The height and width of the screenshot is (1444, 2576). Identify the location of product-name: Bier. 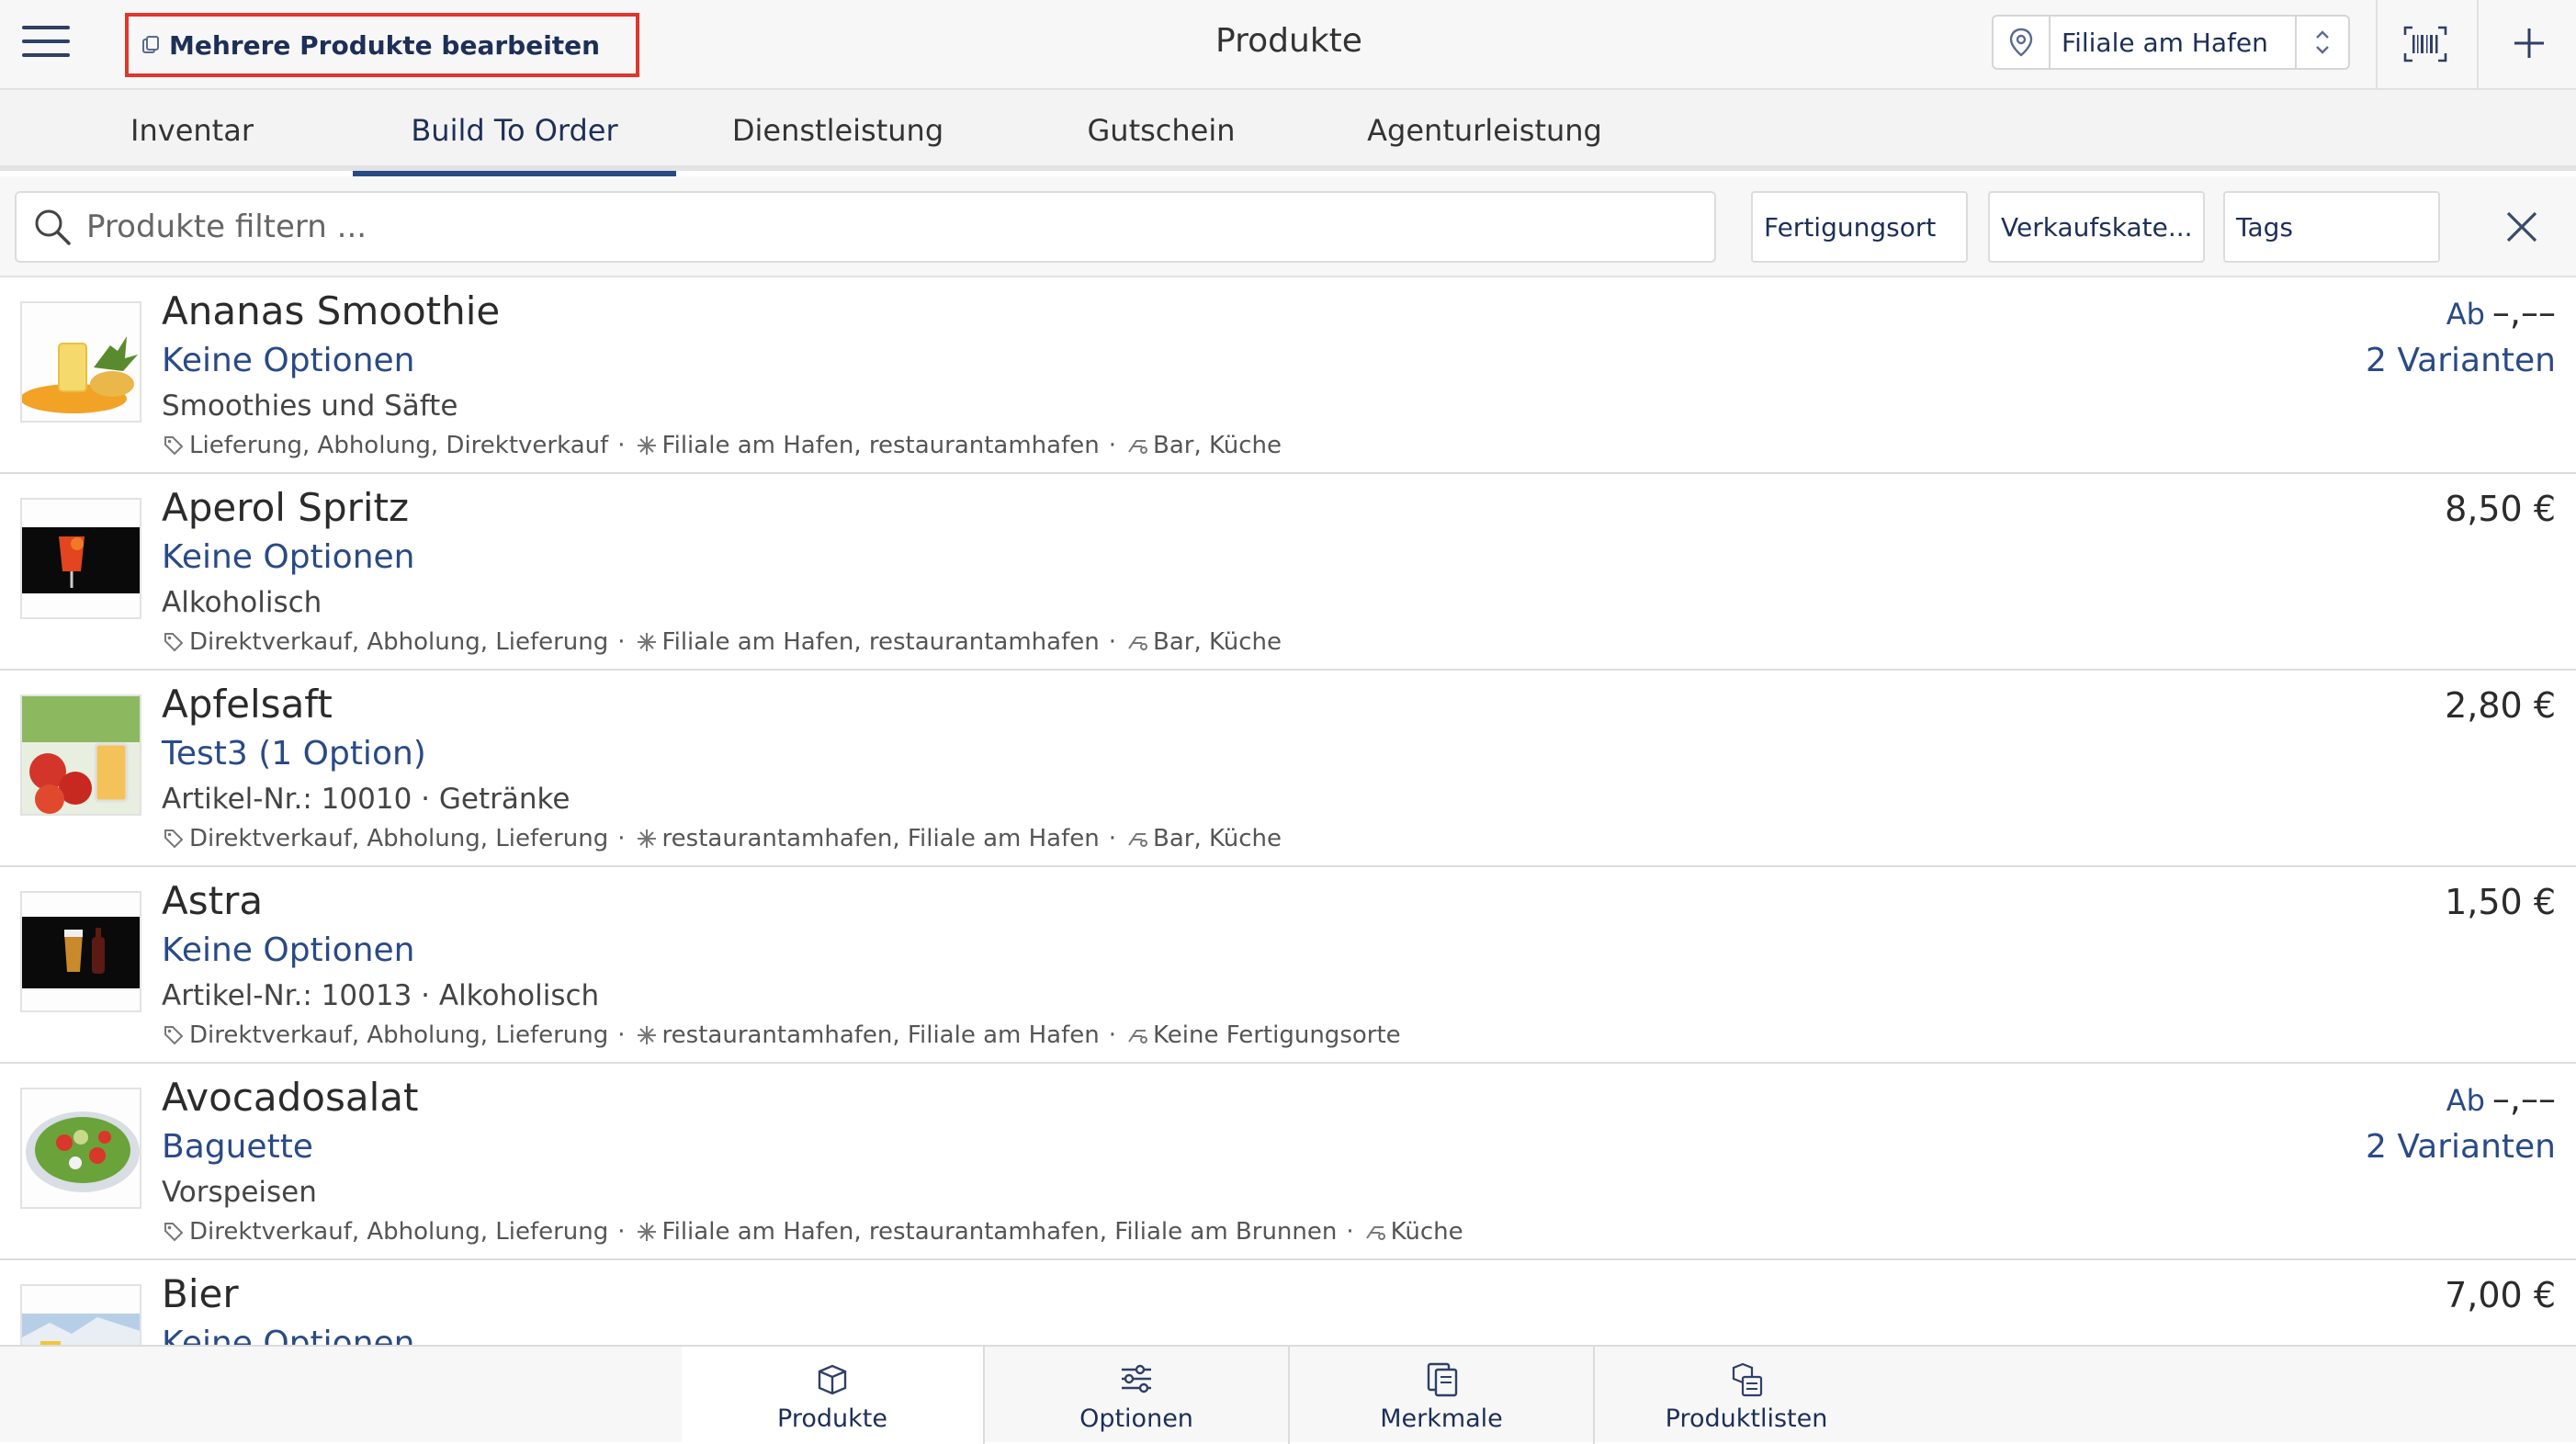
(200, 1294).